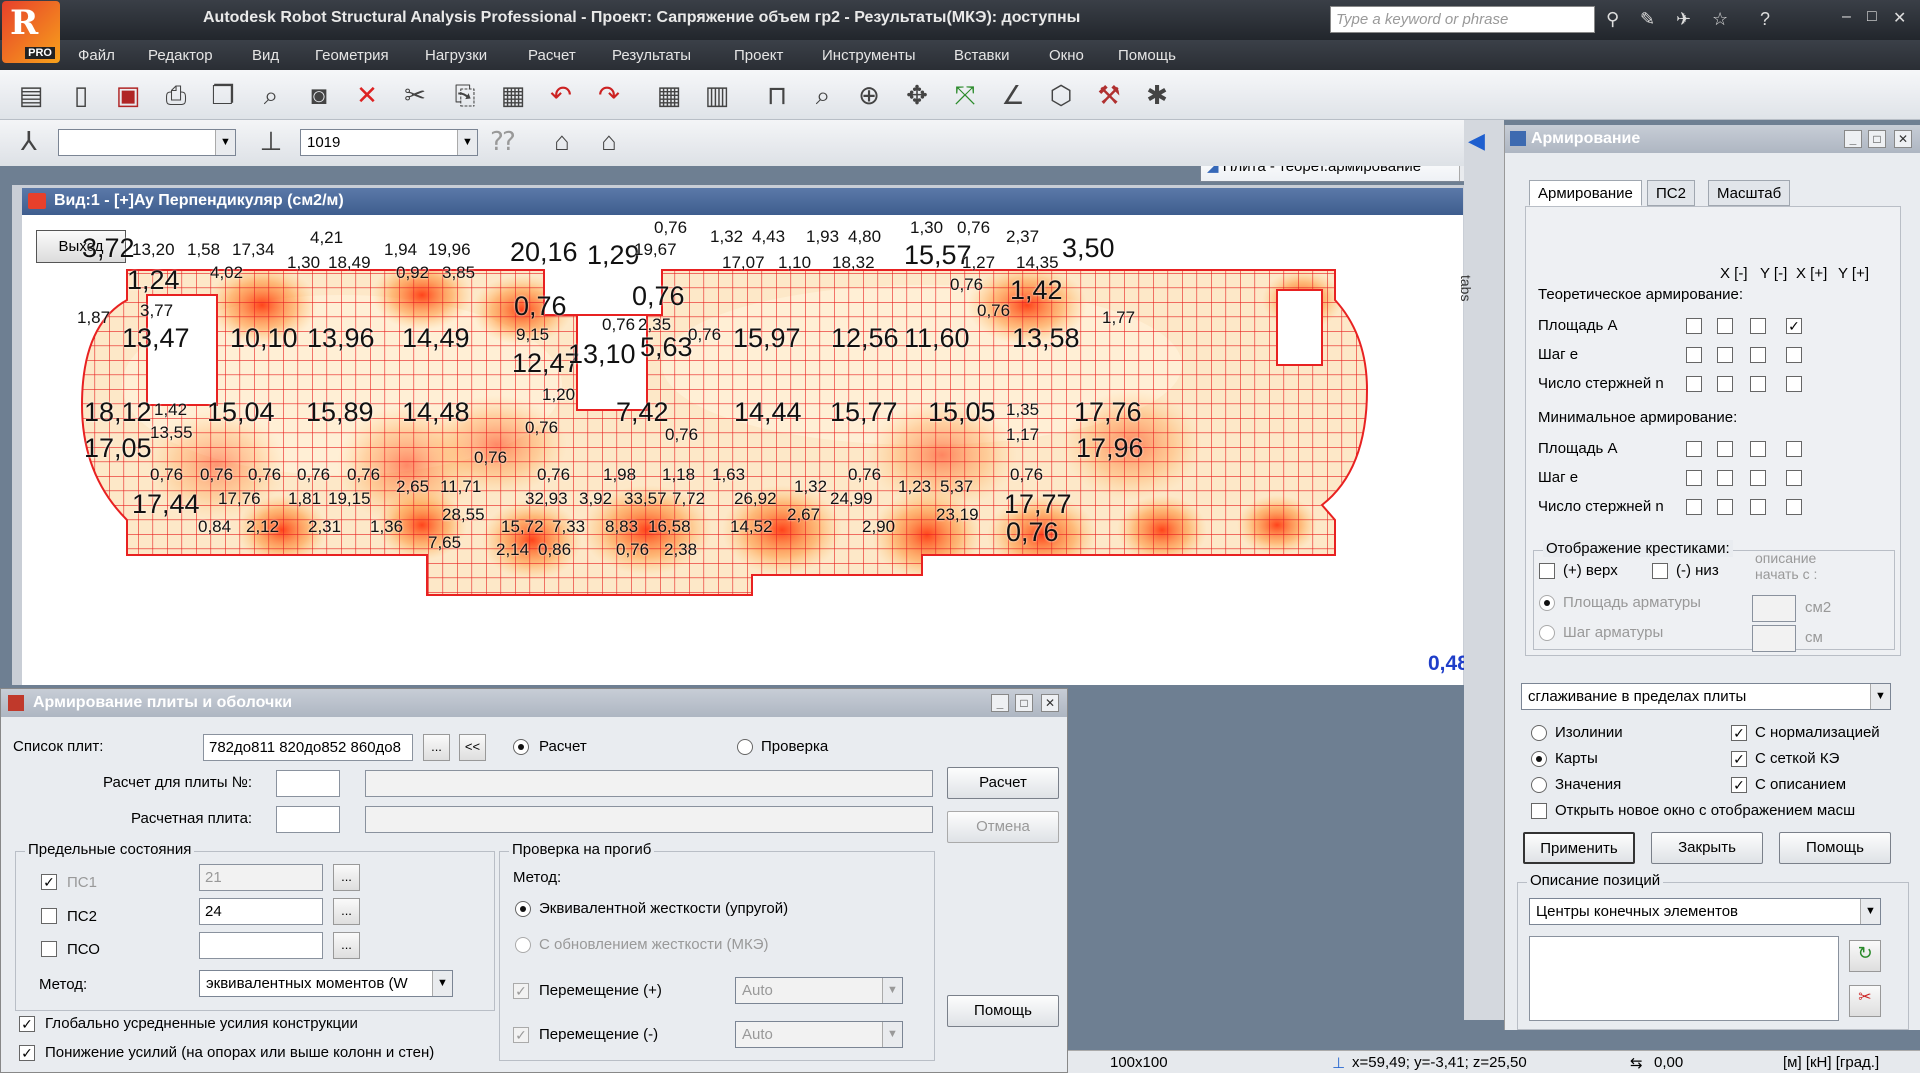 The height and width of the screenshot is (1073, 1920). Describe the element at coordinates (1157, 95) in the screenshot. I see `design-icon: ✱` at that location.